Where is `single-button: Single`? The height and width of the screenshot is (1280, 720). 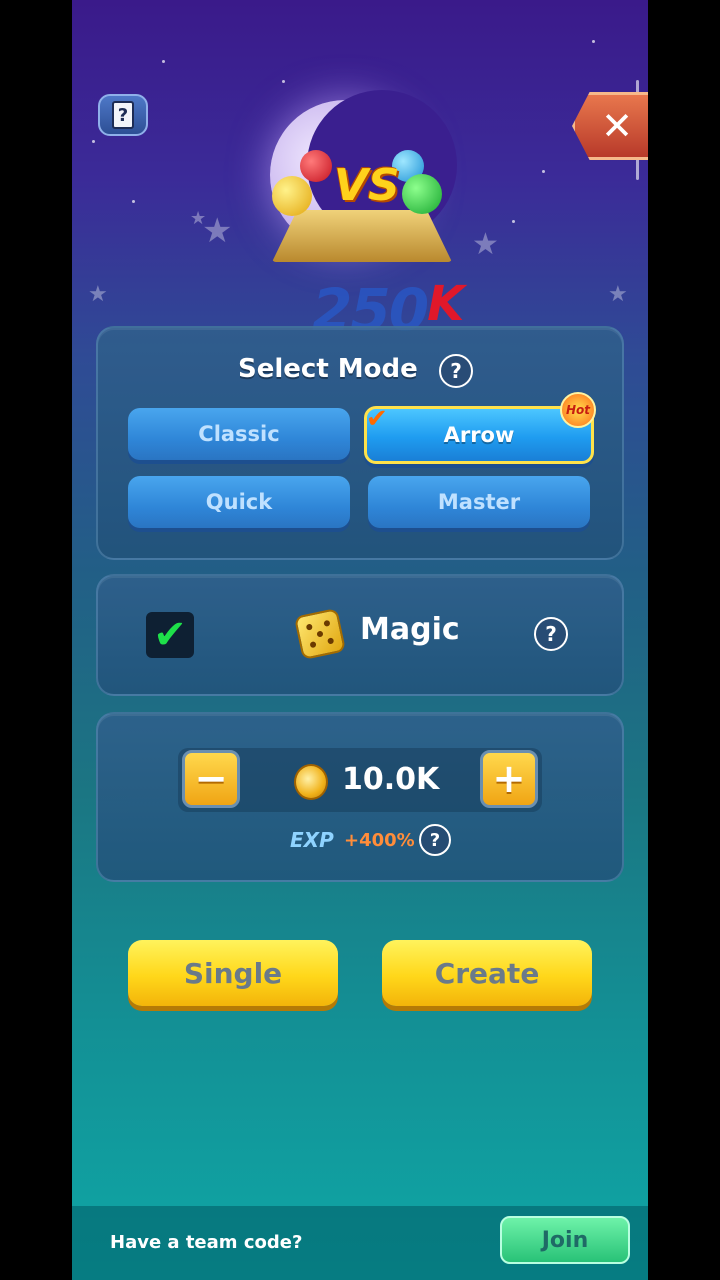 single-button: Single is located at coordinates (233, 973).